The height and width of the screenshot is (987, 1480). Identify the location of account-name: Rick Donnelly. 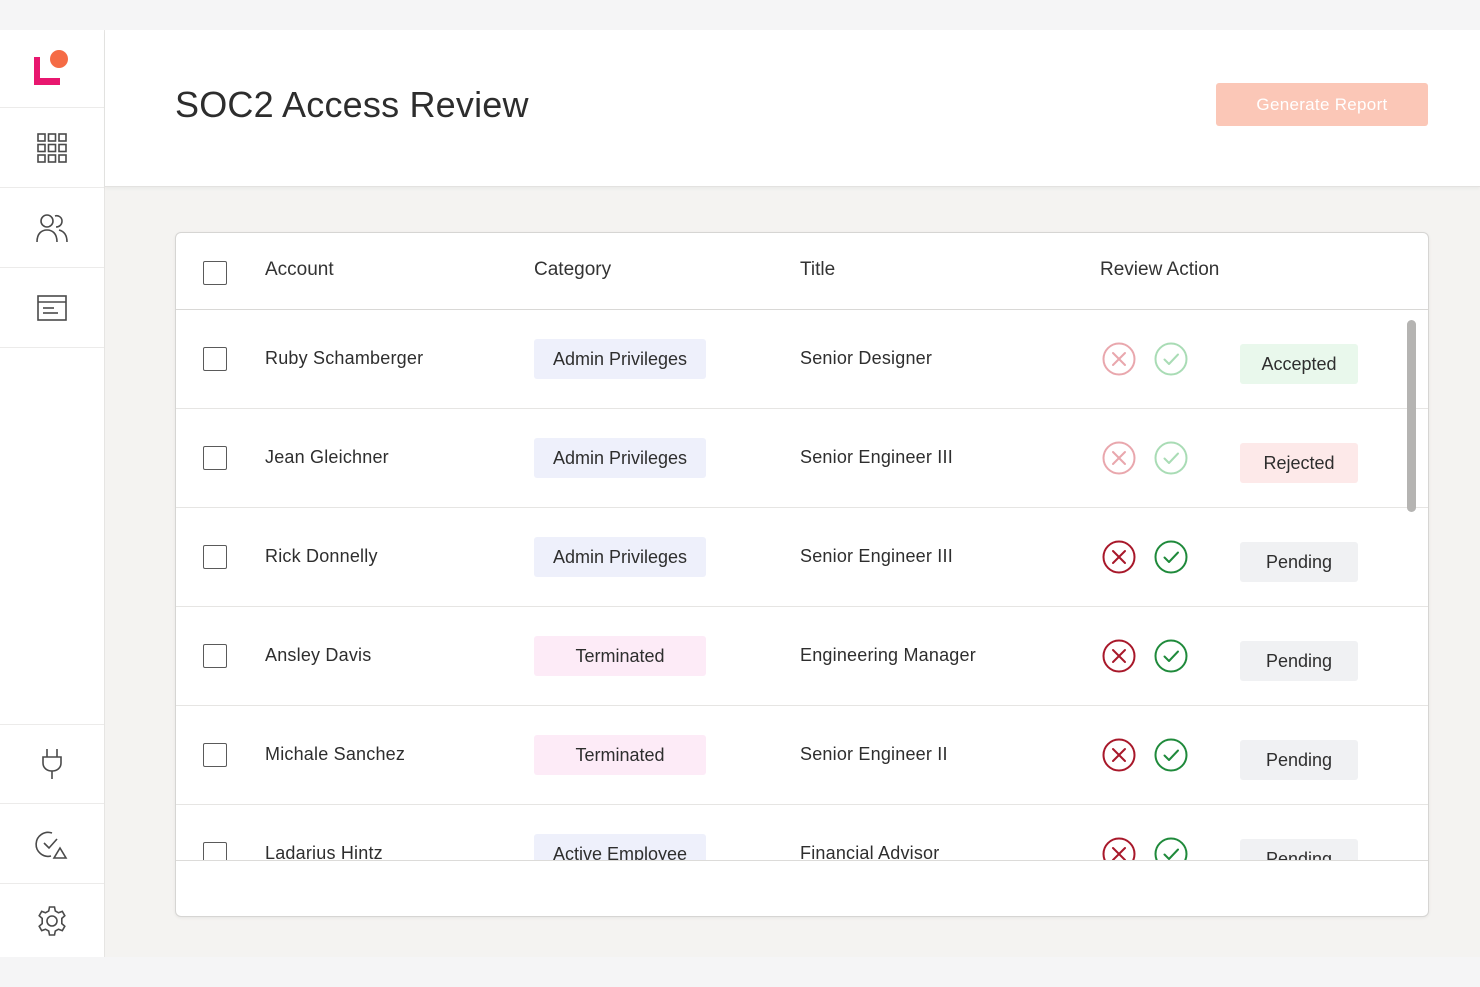
(321, 556).